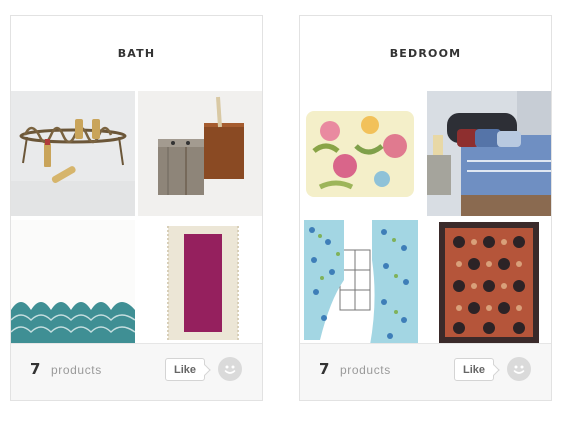  I want to click on product-image-floral-tray, so click(362, 153).